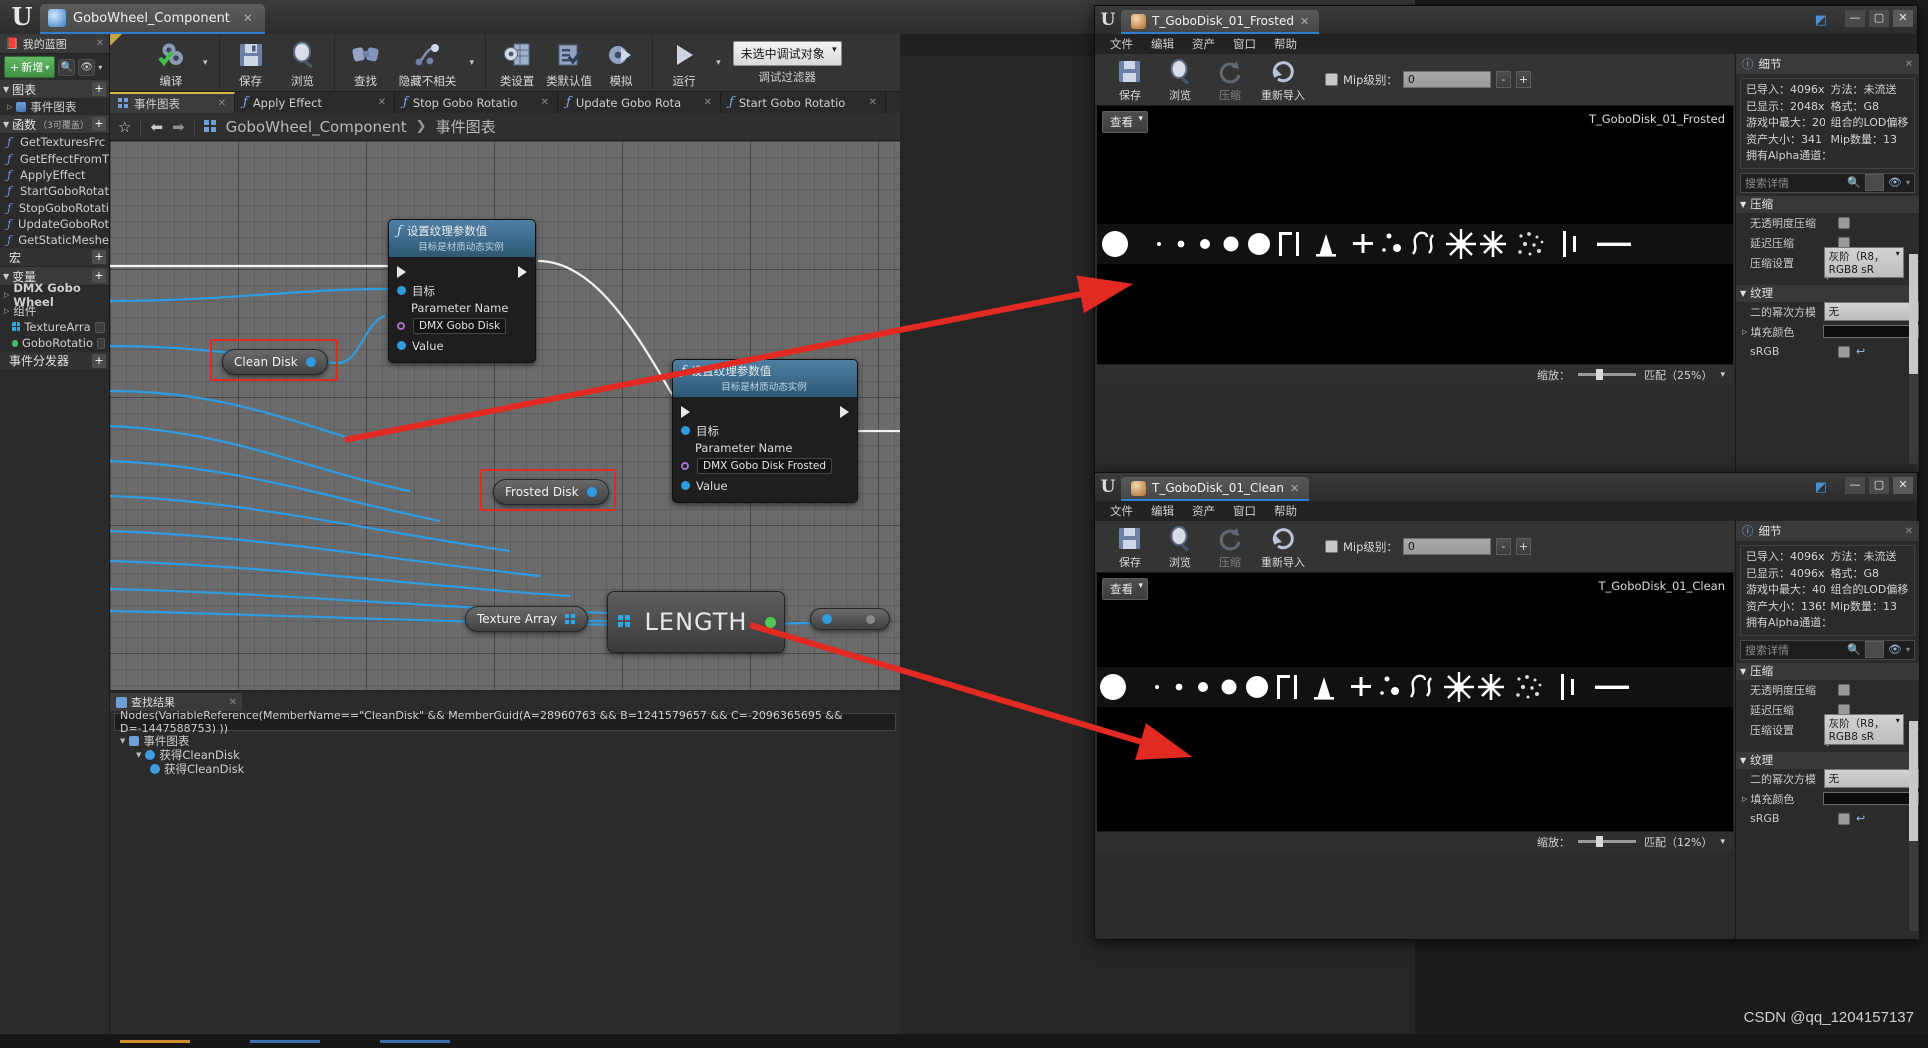 The height and width of the screenshot is (1048, 1928). What do you see at coordinates (508, 769) in the screenshot?
I see `find-result-row: 获得CleanDisk` at bounding box center [508, 769].